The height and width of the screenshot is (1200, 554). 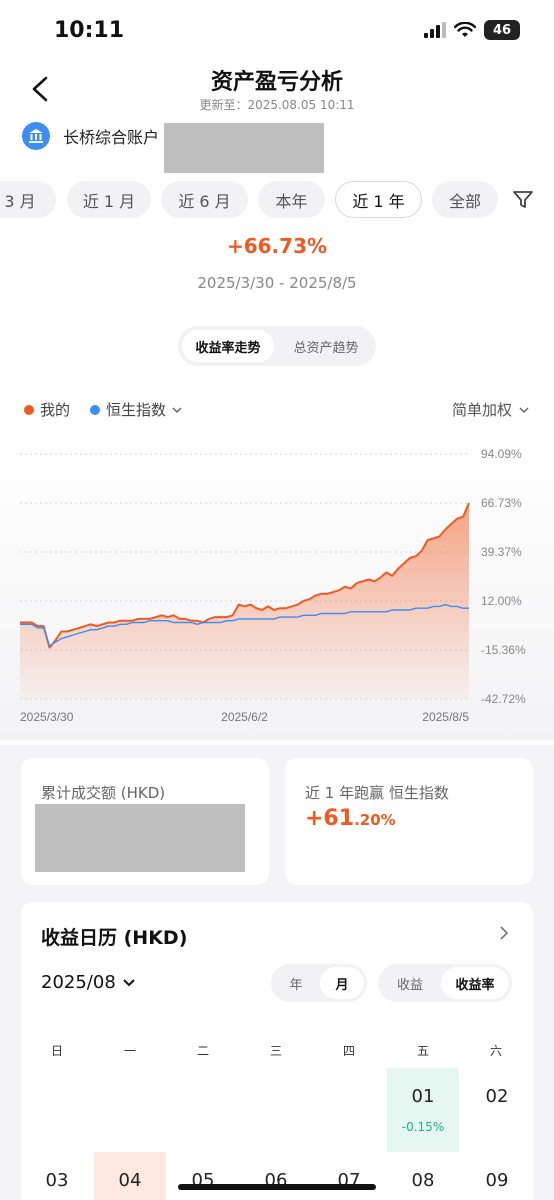 What do you see at coordinates (375, 820) in the screenshot?
I see `beat-decimal: .20%` at bounding box center [375, 820].